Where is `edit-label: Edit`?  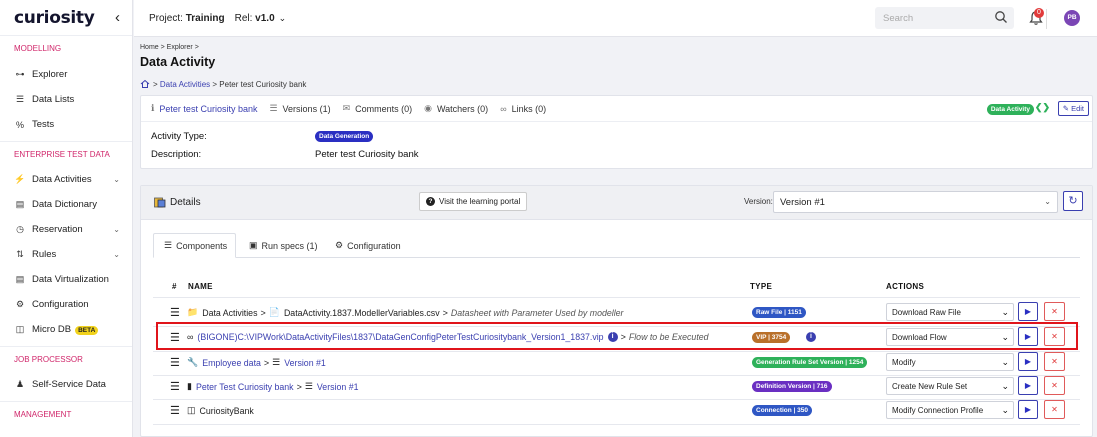
edit-label: Edit is located at coordinates (1077, 108).